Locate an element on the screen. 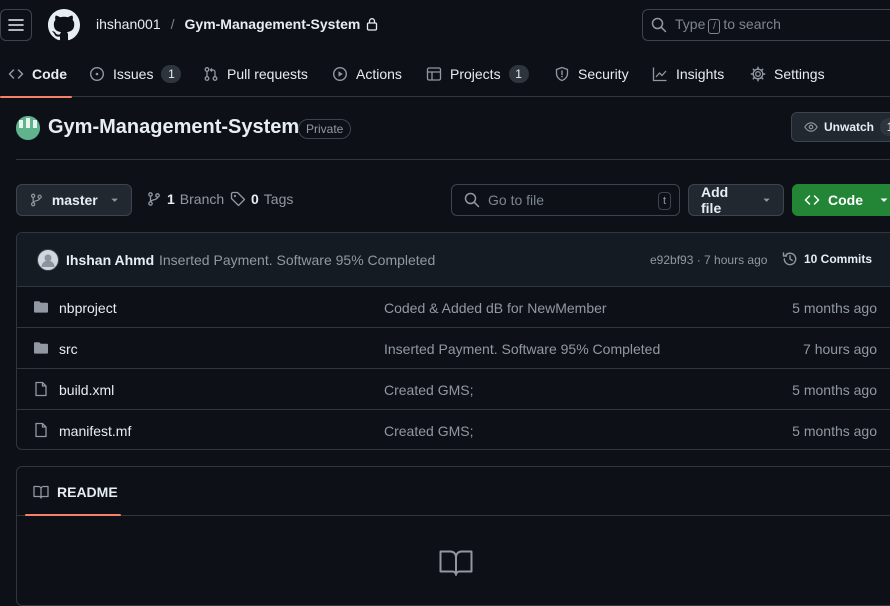 This screenshot has height=606, width=890. readme-tab: README is located at coordinates (75, 492).